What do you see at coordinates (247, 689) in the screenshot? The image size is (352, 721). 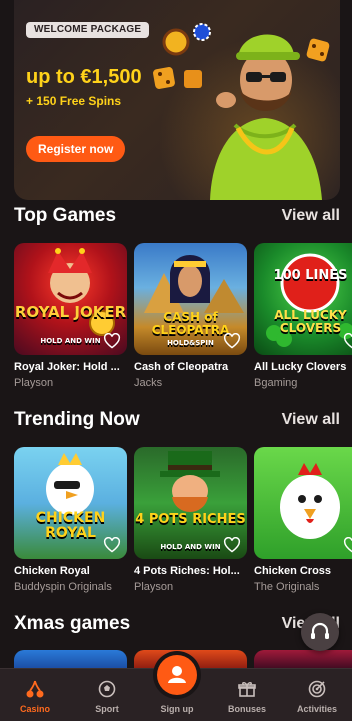 I see `gift-icon` at bounding box center [247, 689].